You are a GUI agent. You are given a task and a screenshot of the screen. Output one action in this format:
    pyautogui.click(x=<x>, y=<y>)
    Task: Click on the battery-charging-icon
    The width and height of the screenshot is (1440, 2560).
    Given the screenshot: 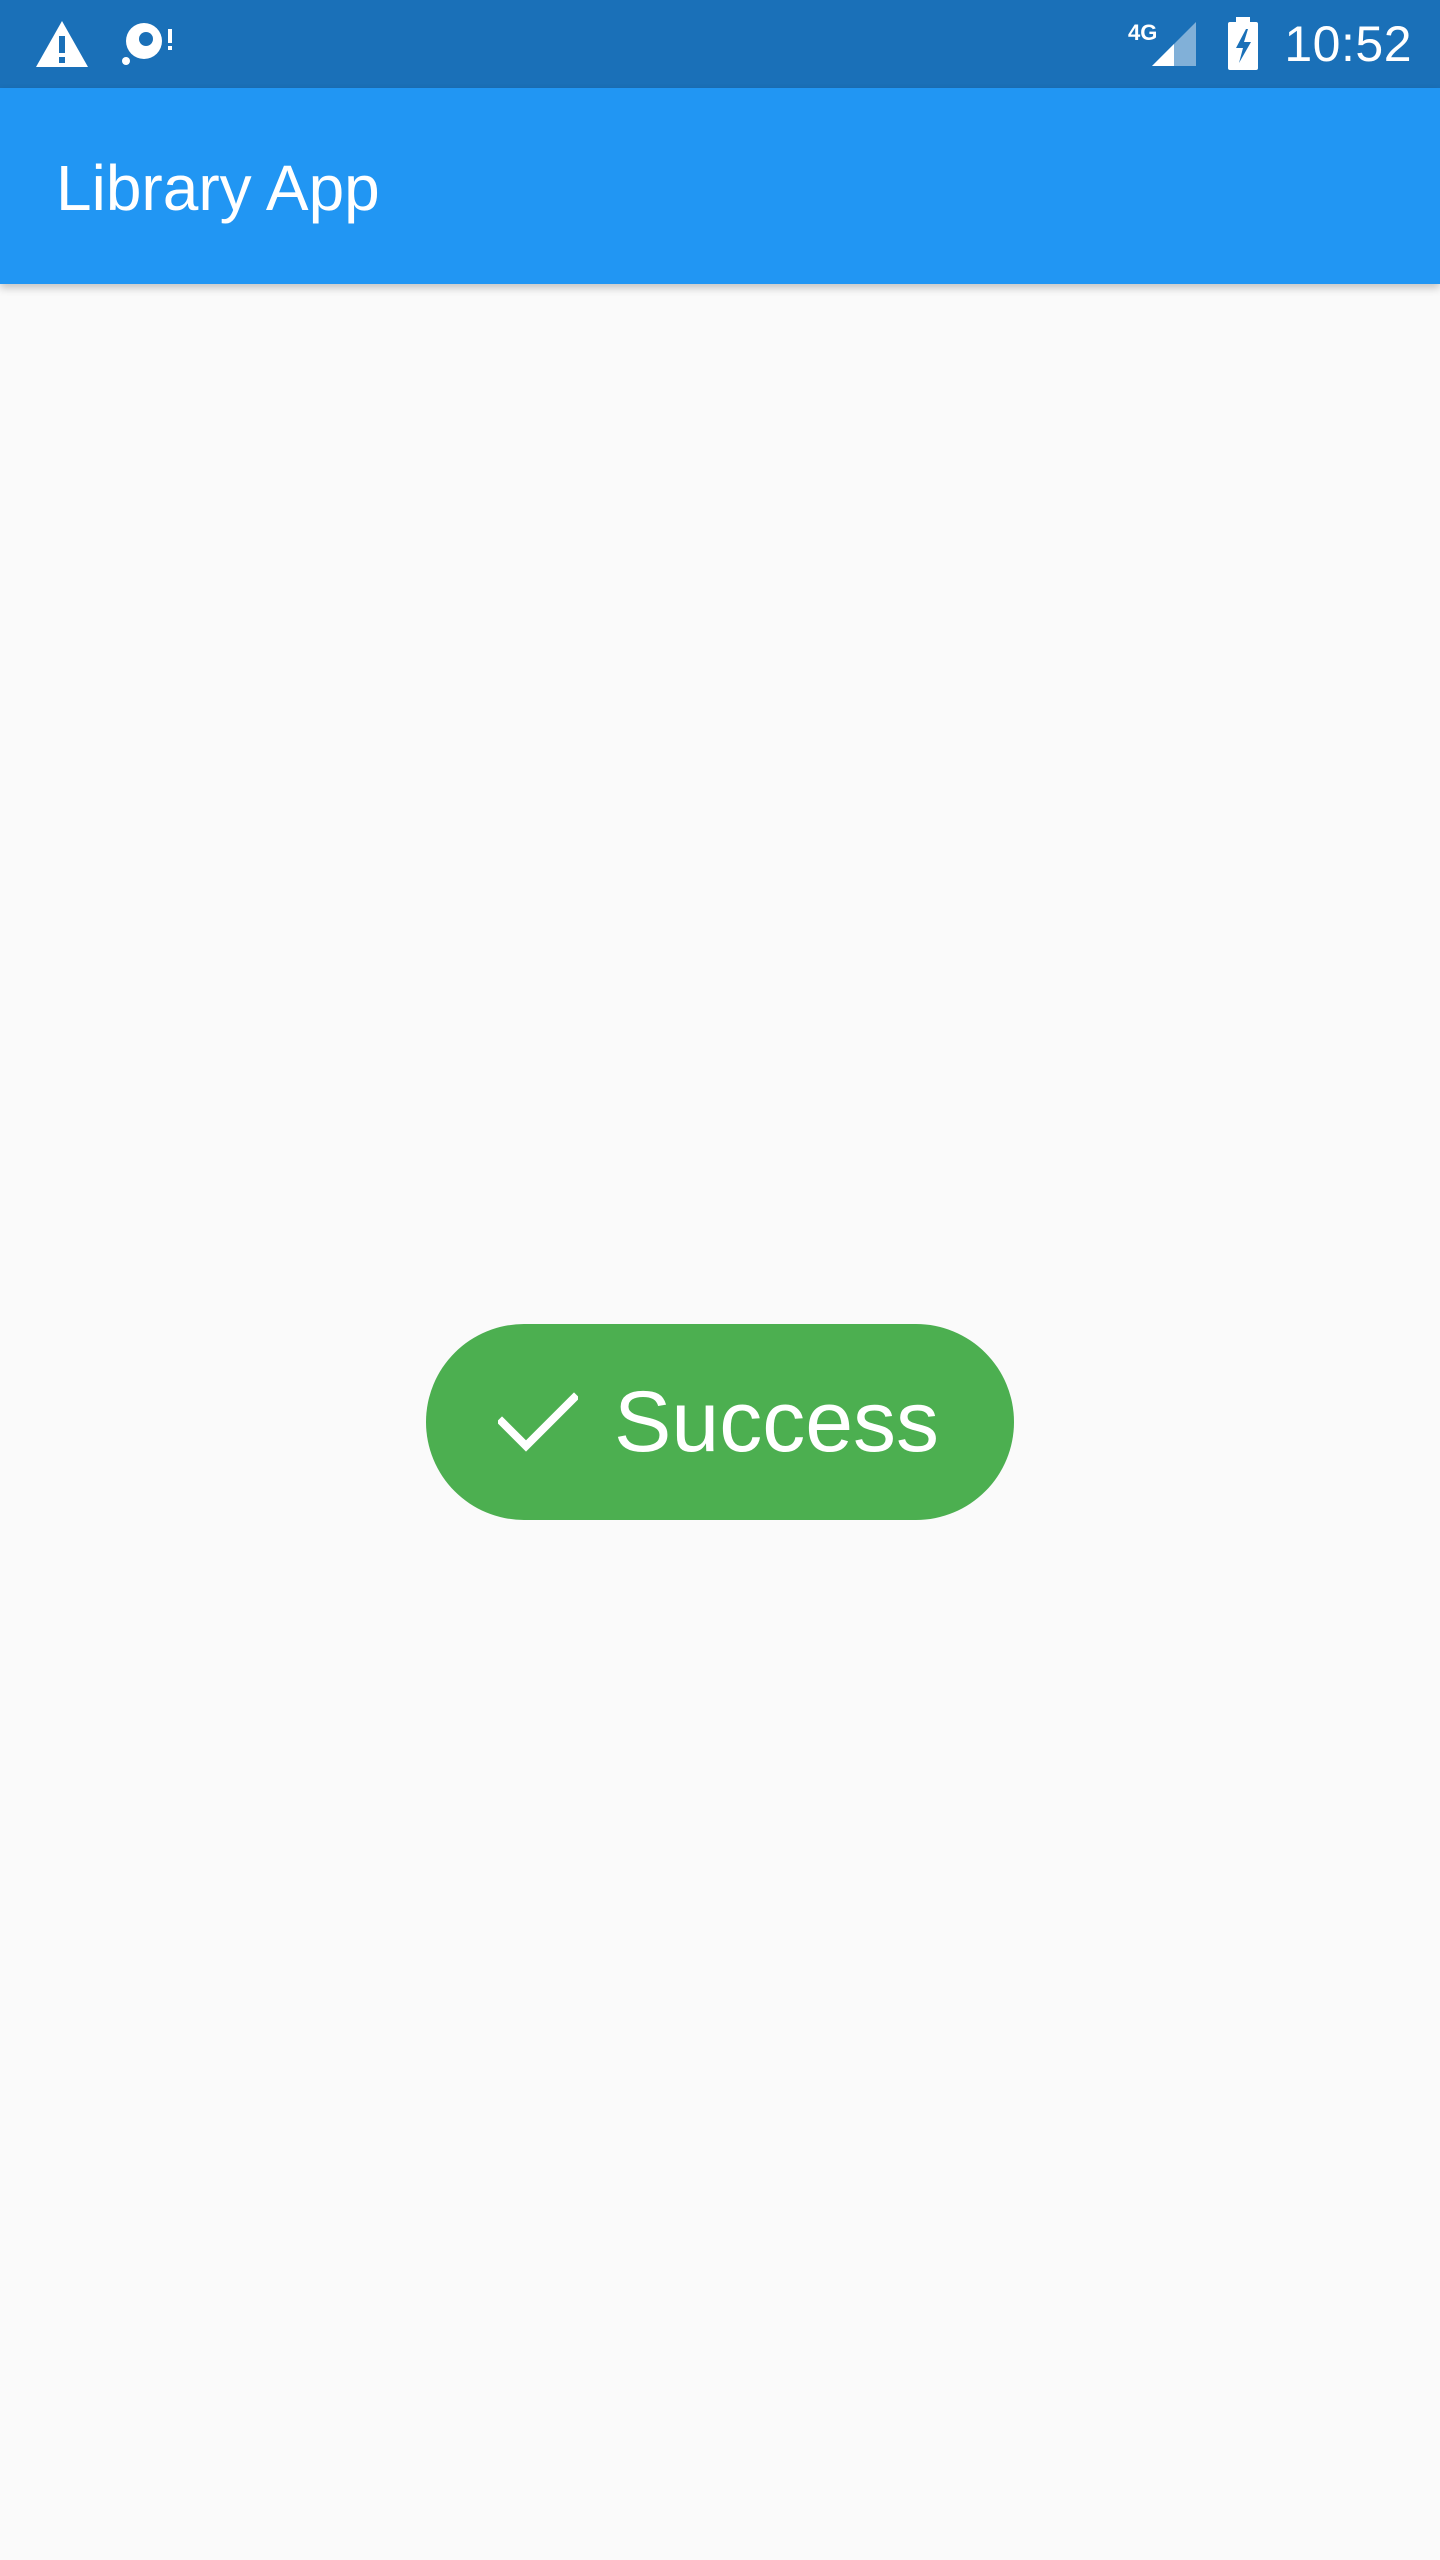 What is the action you would take?
    pyautogui.click(x=1243, y=44)
    